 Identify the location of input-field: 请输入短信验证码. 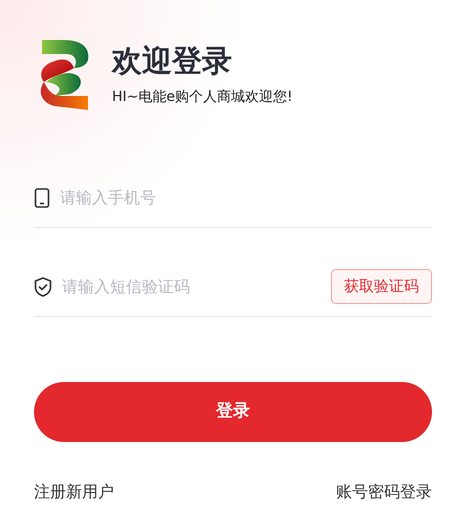
(191, 286).